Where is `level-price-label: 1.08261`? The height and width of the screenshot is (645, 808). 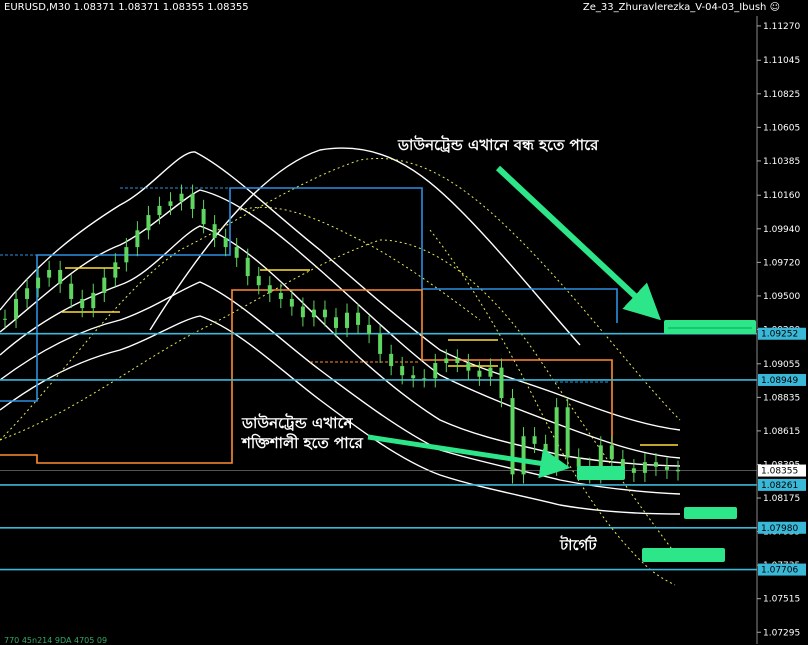 level-price-label: 1.08261 is located at coordinates (779, 486).